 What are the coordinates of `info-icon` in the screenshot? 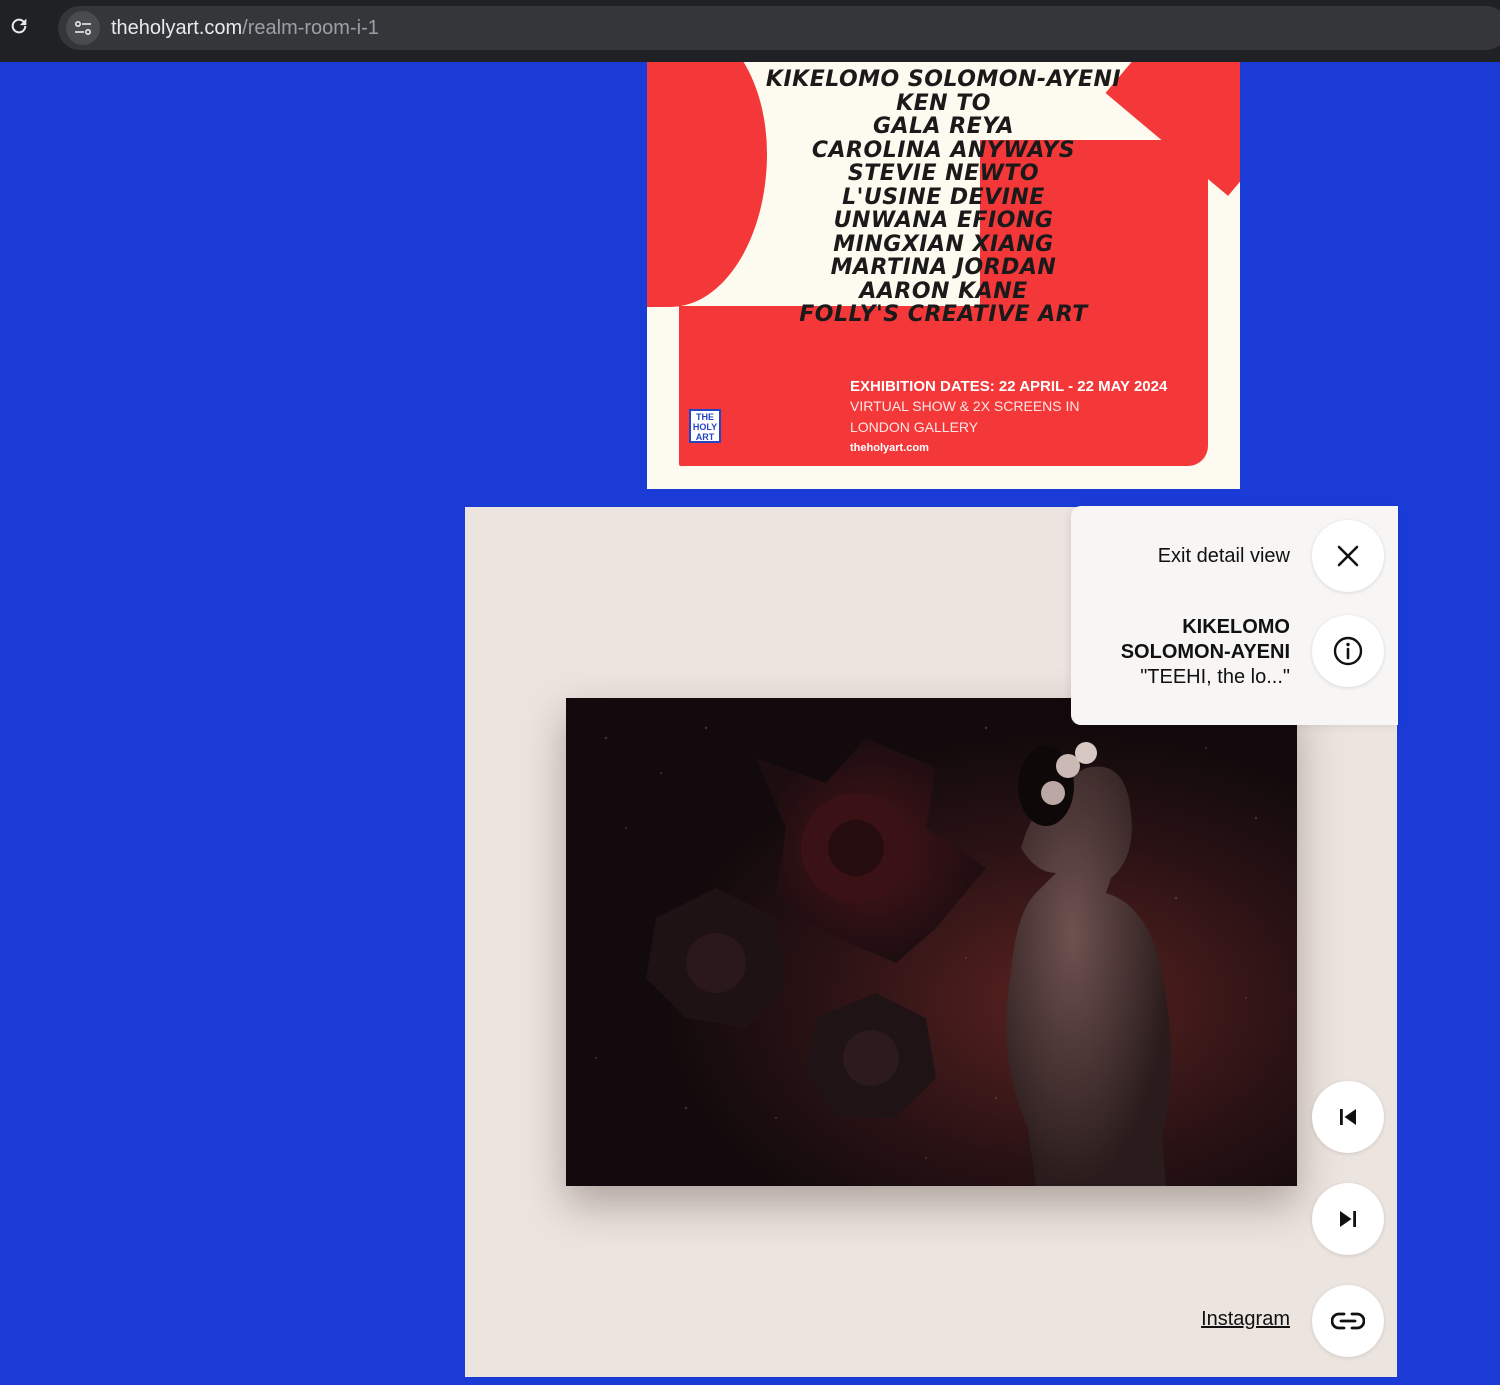 It's located at (1348, 651).